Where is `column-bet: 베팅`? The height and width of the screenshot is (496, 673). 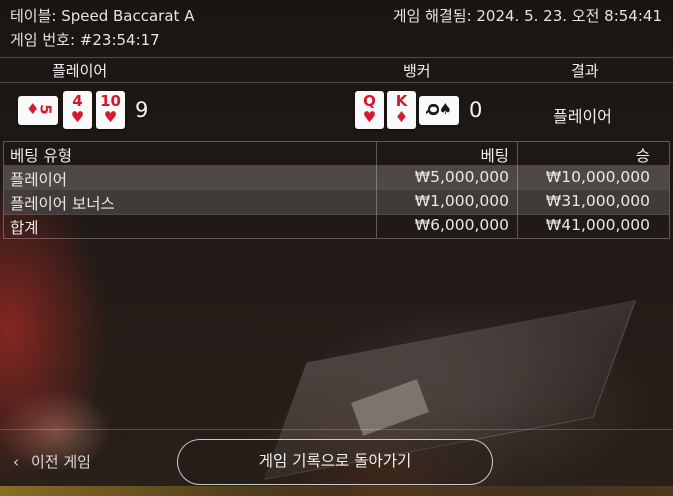 column-bet: 베팅 is located at coordinates (494, 156).